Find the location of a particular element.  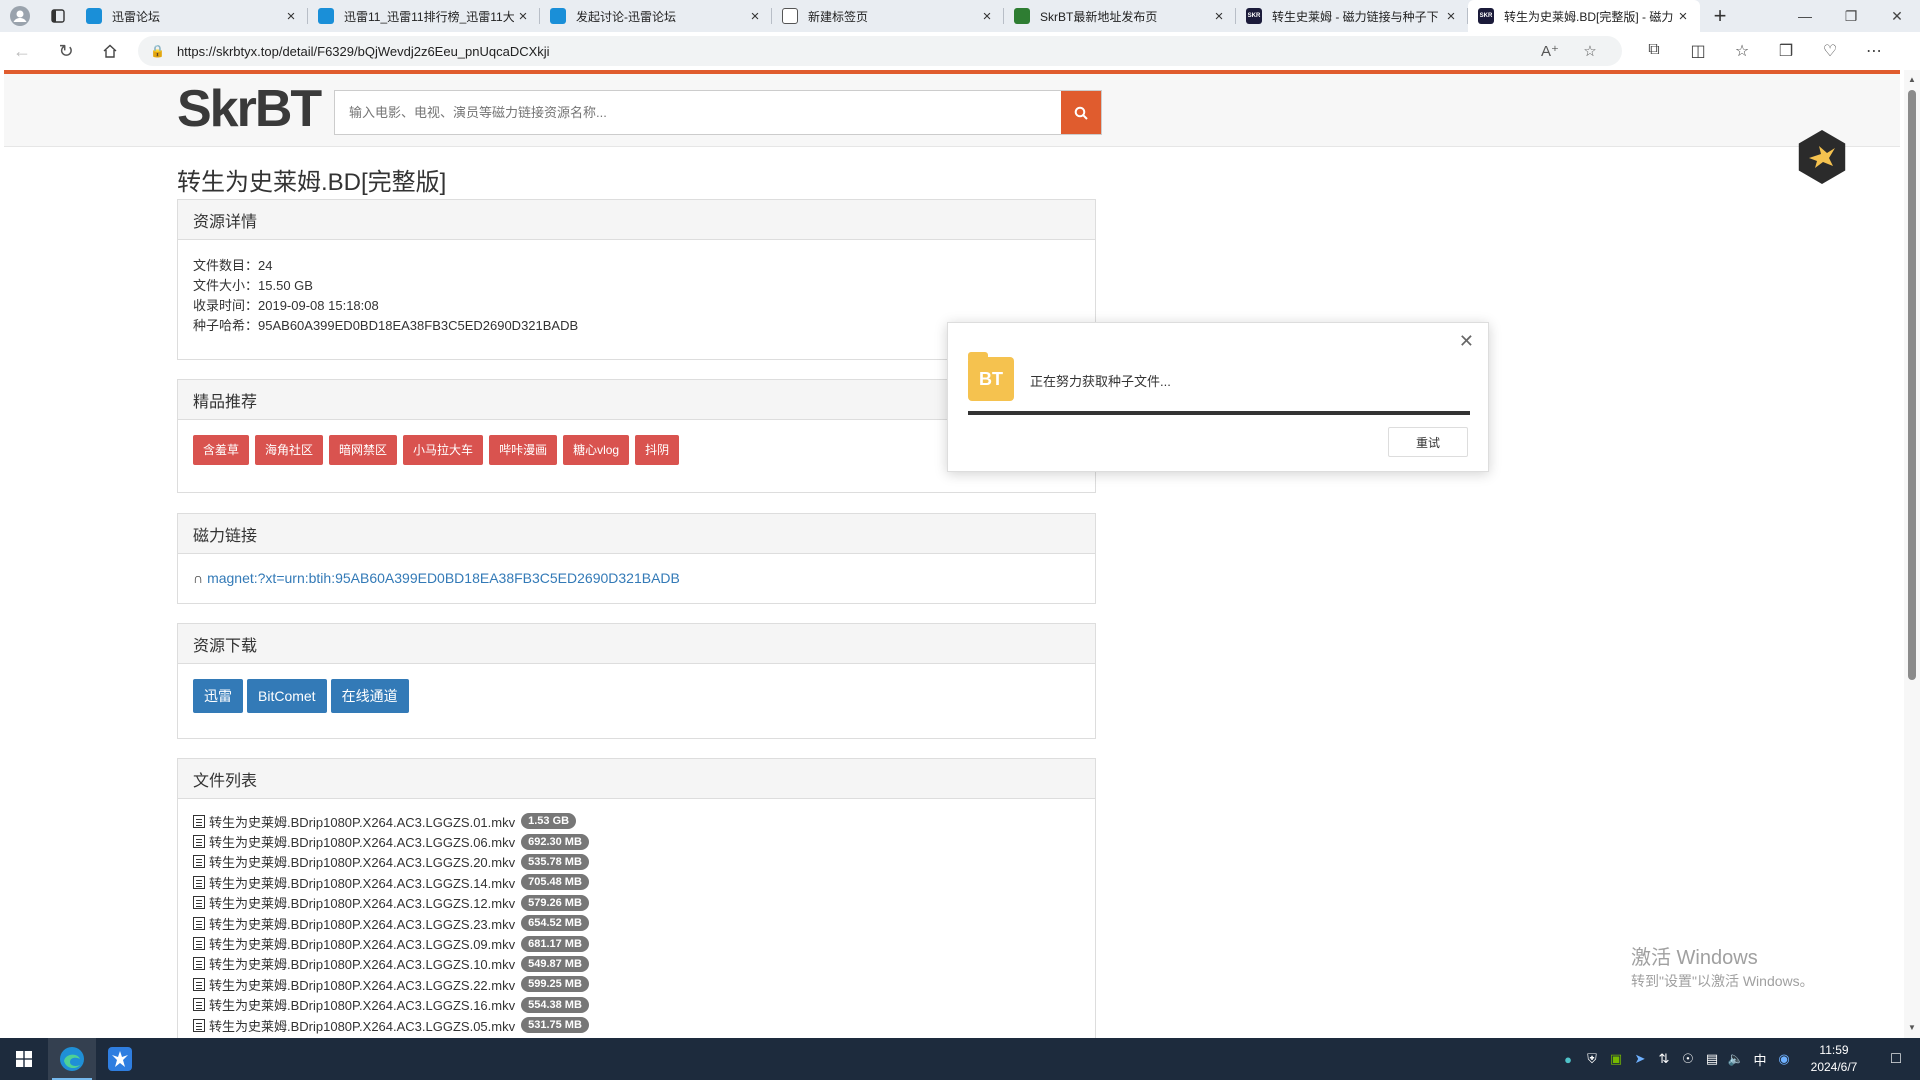

recommend-tag: 哔咔漫画 is located at coordinates (523, 450).